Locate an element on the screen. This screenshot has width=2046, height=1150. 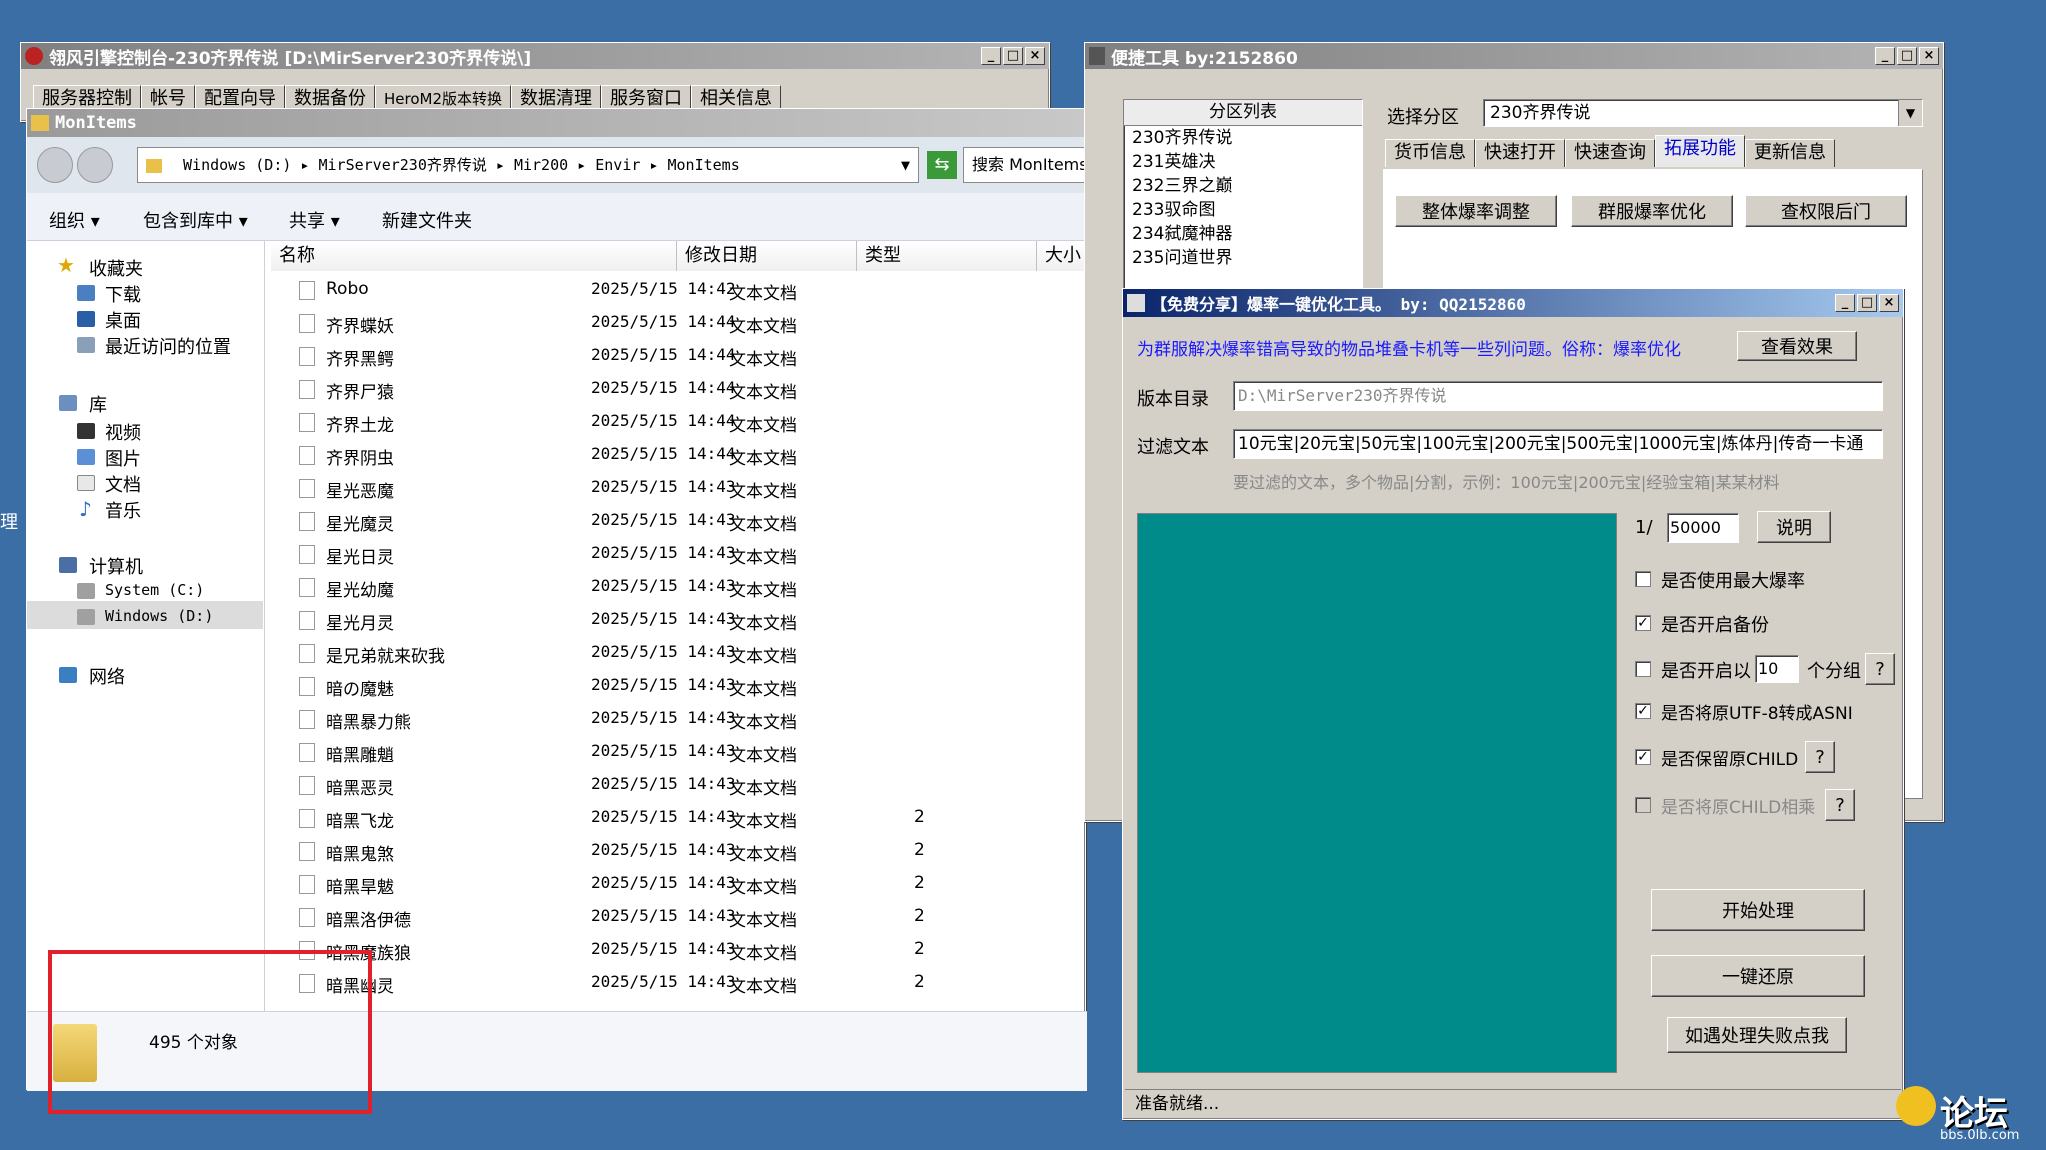
partition-item: 232三界之巅 is located at coordinates (1243, 186).